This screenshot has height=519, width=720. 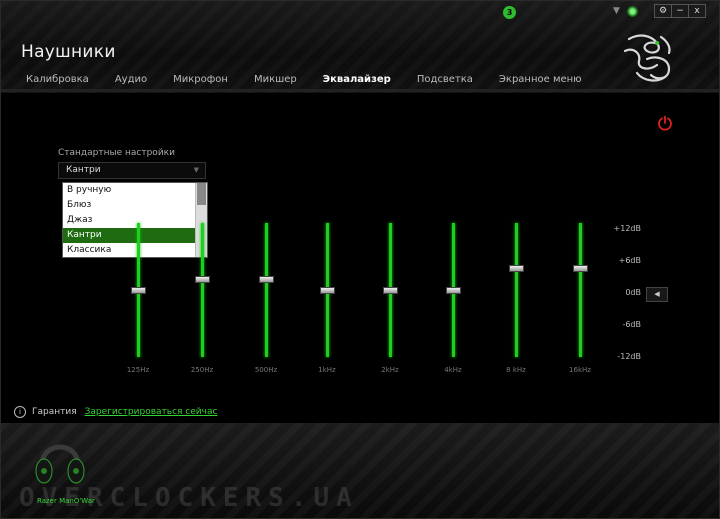 I want to click on notification-badge: 3, so click(x=509, y=12).